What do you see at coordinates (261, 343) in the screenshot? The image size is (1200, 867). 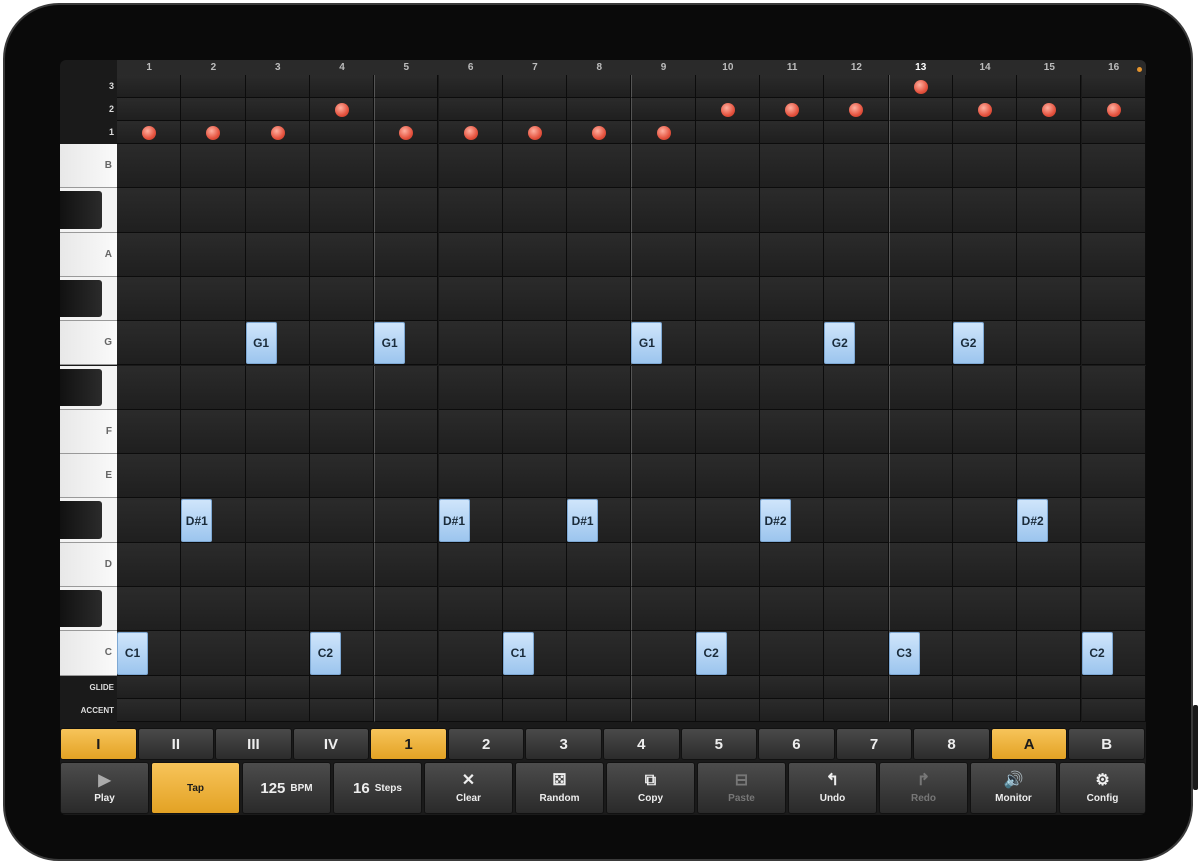 I see `note-block: G1` at bounding box center [261, 343].